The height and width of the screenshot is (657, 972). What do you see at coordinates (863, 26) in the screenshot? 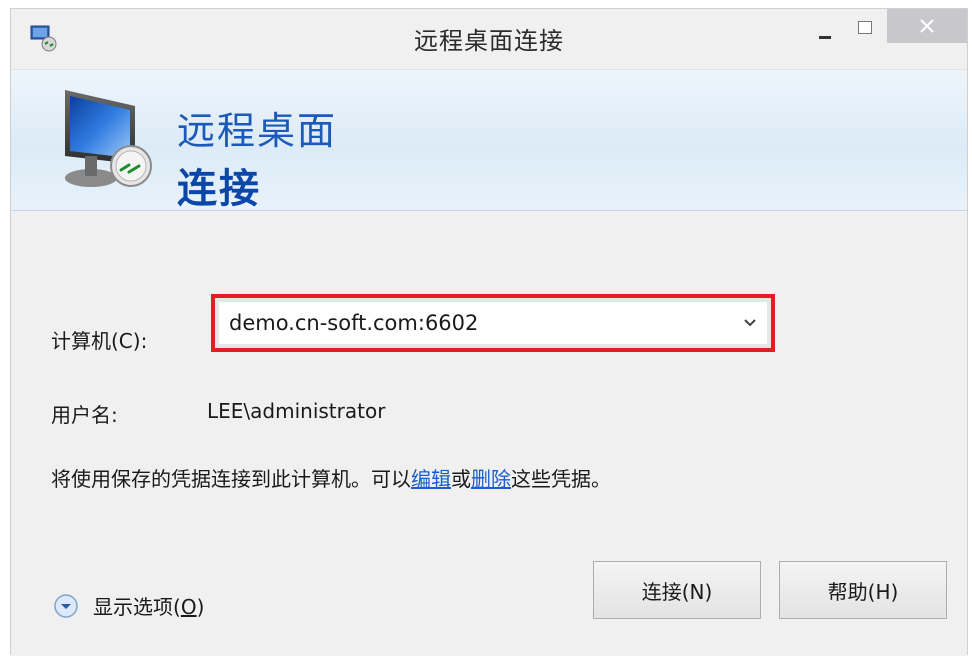
I see `maximize-button` at bounding box center [863, 26].